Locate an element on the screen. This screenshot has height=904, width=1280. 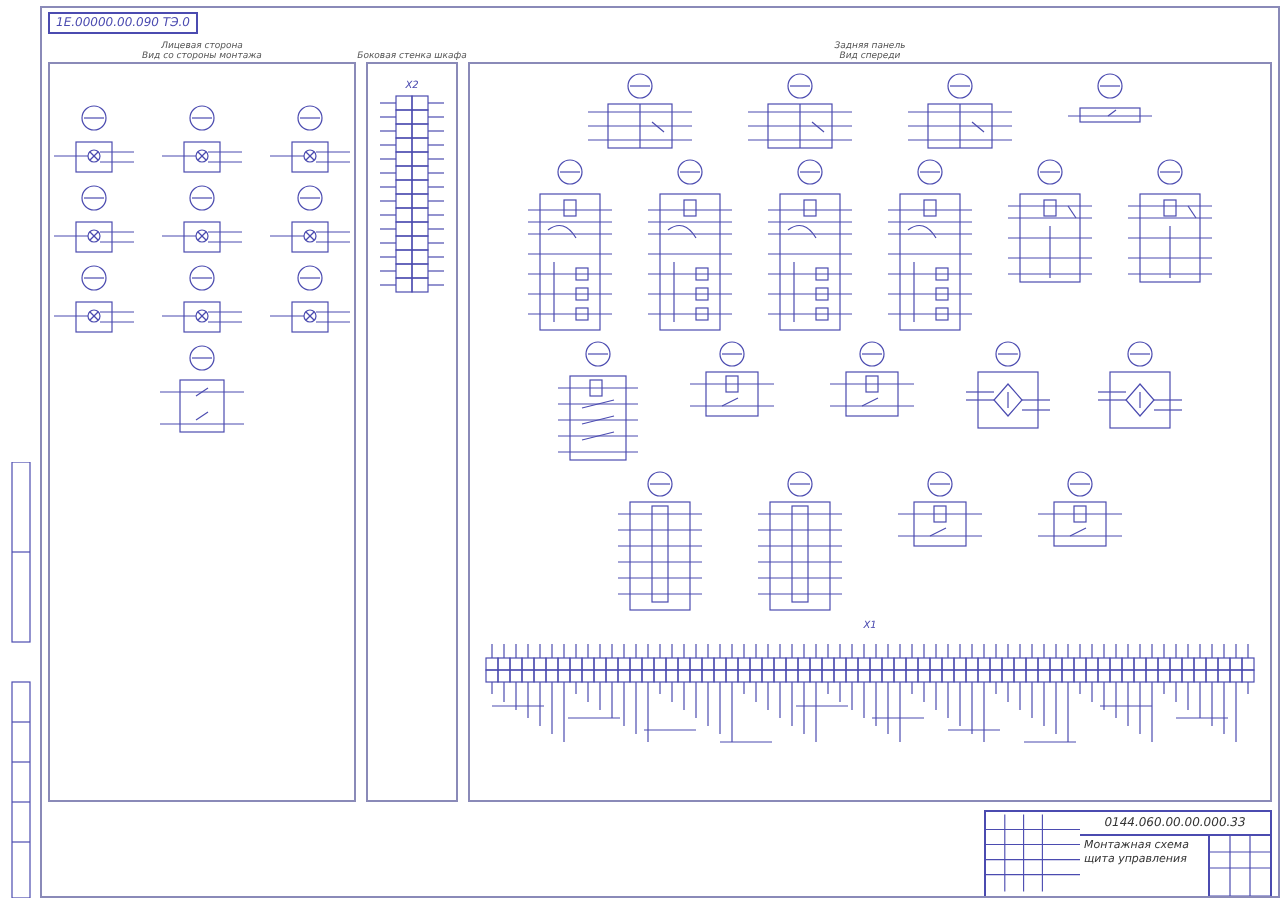
relay-drawing is located at coordinates (598, 402).